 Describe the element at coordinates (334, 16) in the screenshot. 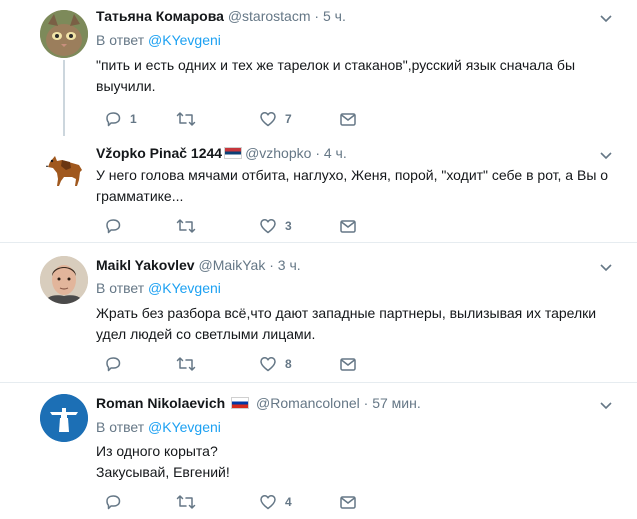

I see `timestamp: 5 ч.` at that location.